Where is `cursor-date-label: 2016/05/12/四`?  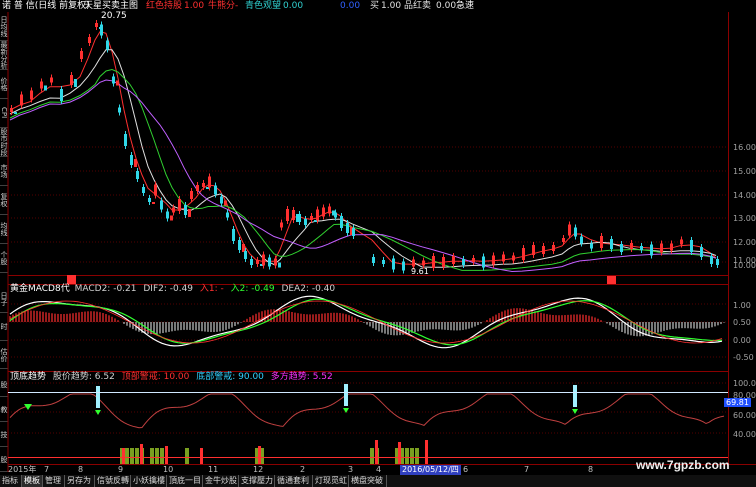 cursor-date-label: 2016/05/12/四 is located at coordinates (430, 470).